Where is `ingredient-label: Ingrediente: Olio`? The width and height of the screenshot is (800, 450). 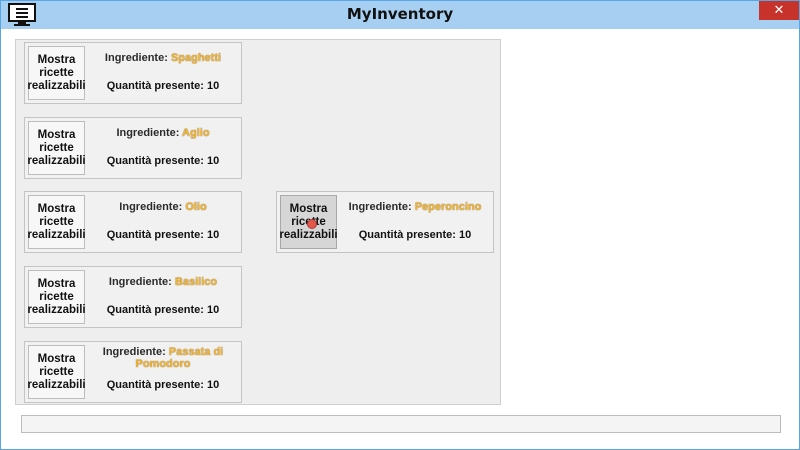
ingredient-label: Ingrediente: Olio is located at coordinates (163, 207).